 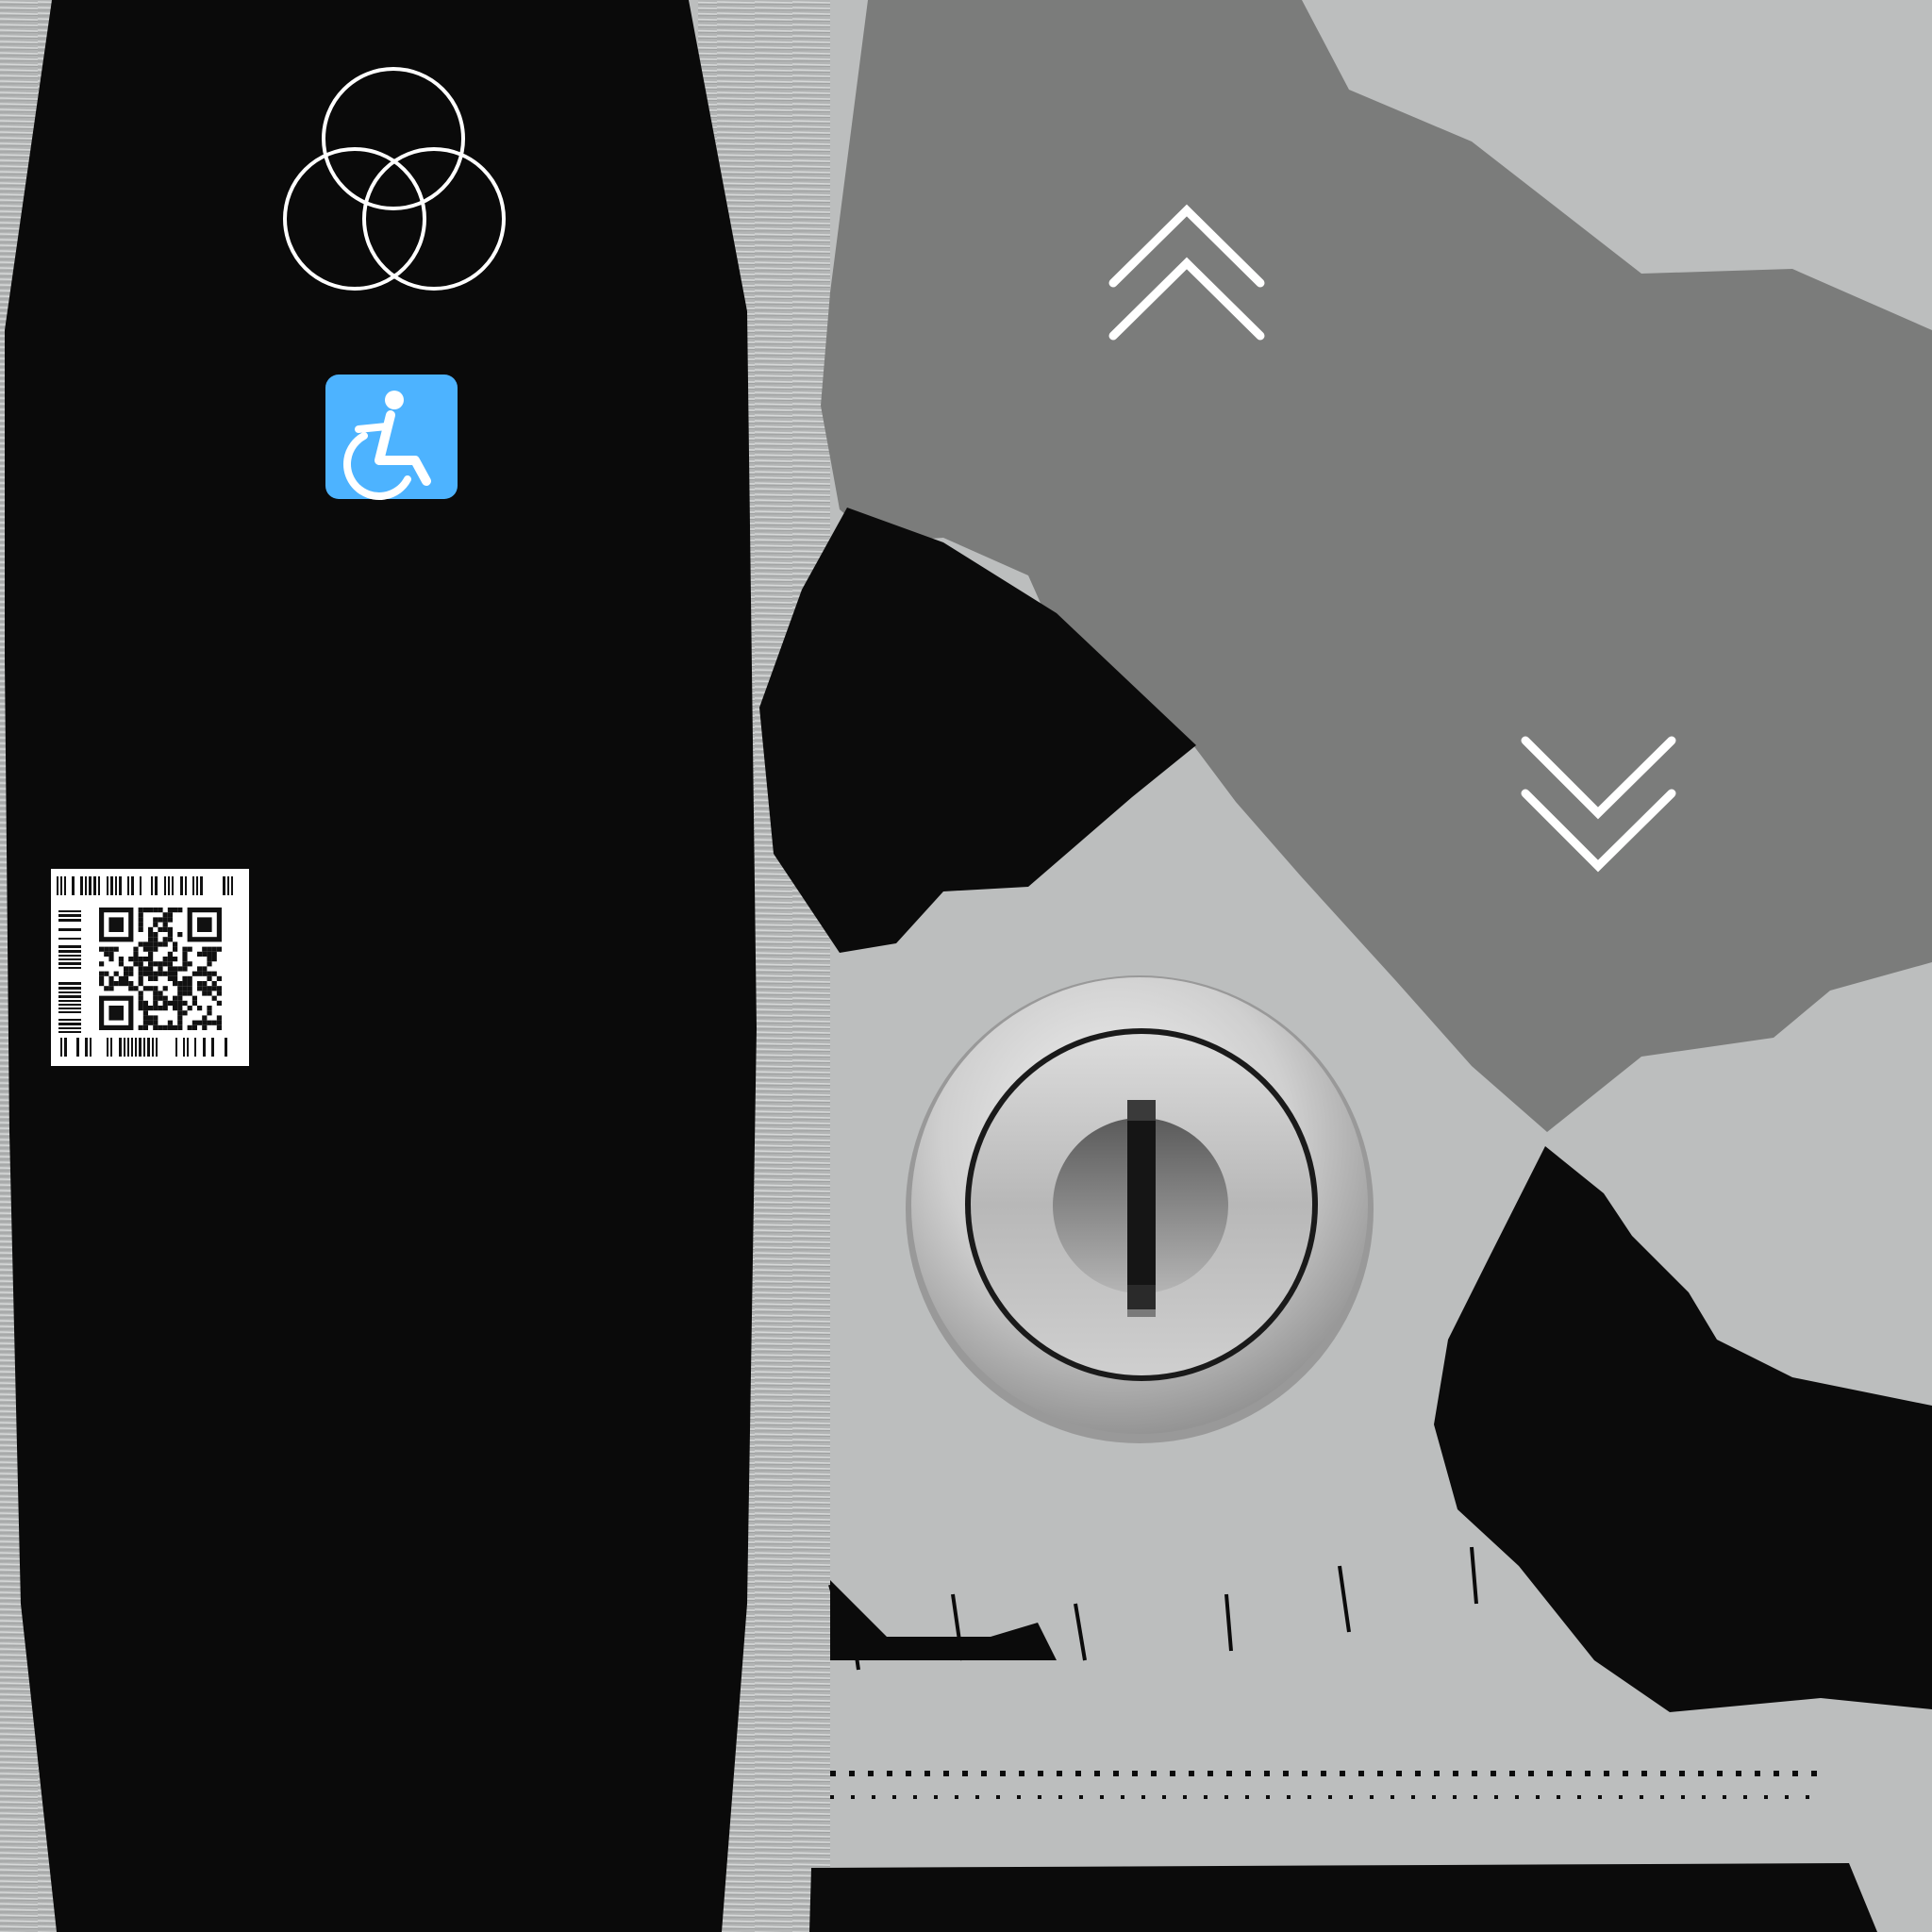 What do you see at coordinates (150, 967) in the screenshot?
I see `qr-code-label-icon` at bounding box center [150, 967].